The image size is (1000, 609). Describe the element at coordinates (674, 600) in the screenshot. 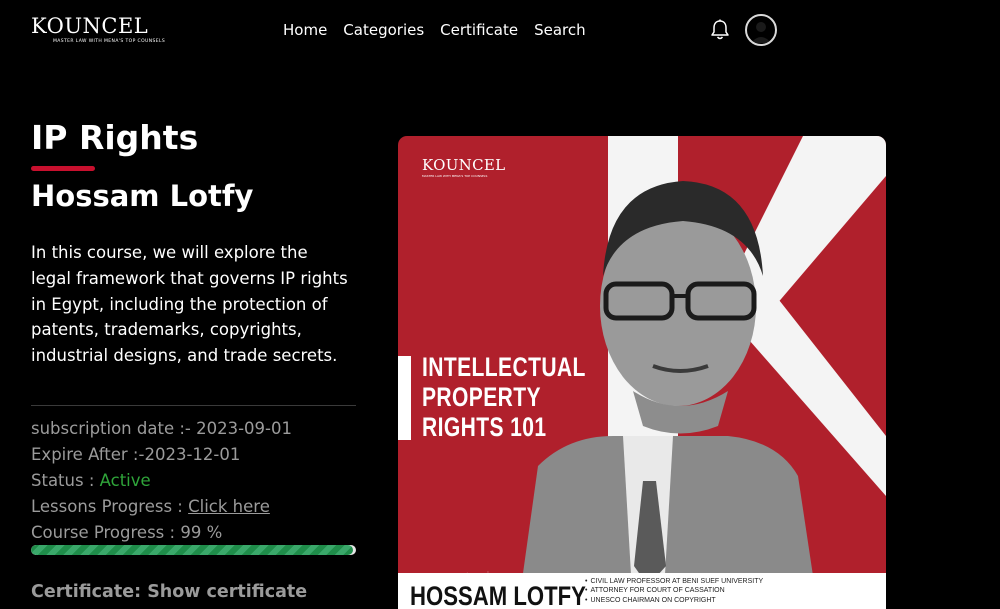

I see `poster-bio-item: UNESCO CHAIRMAN ON COPYRIGHT` at that location.